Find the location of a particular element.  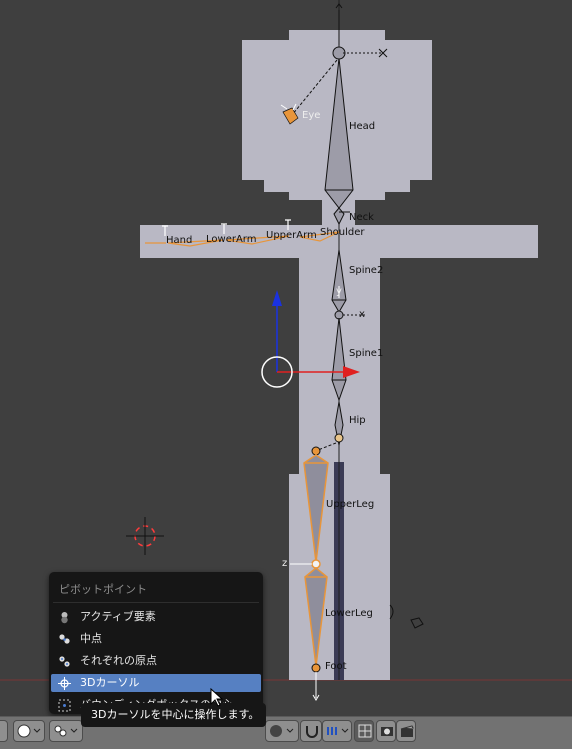

menu-item-label: アクティブ要素 is located at coordinates (118, 616).